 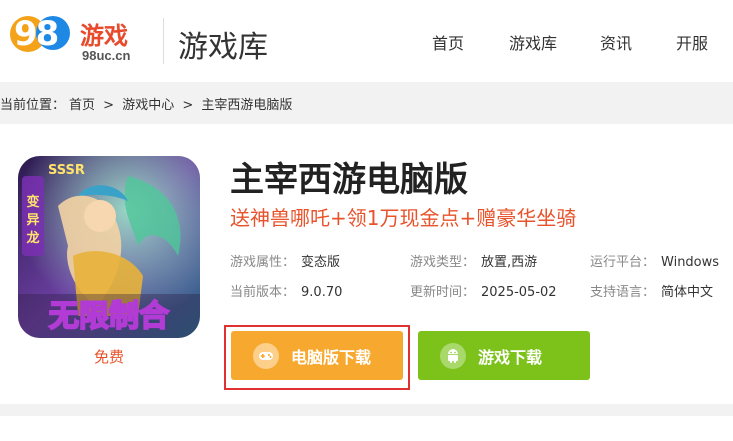 What do you see at coordinates (533, 42) in the screenshot?
I see `nav-item-game-library: 游戏库` at bounding box center [533, 42].